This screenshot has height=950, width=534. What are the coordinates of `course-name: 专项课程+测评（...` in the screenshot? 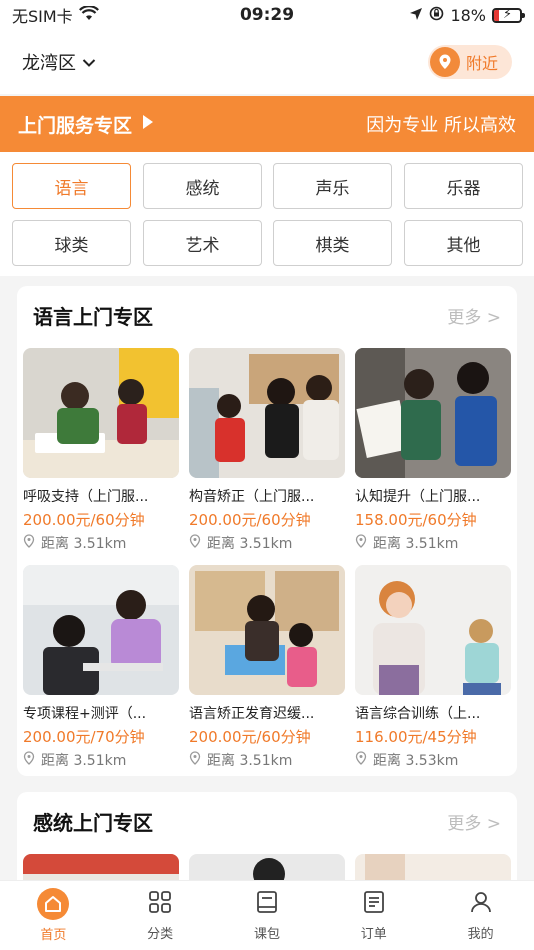 It's located at (85, 714).